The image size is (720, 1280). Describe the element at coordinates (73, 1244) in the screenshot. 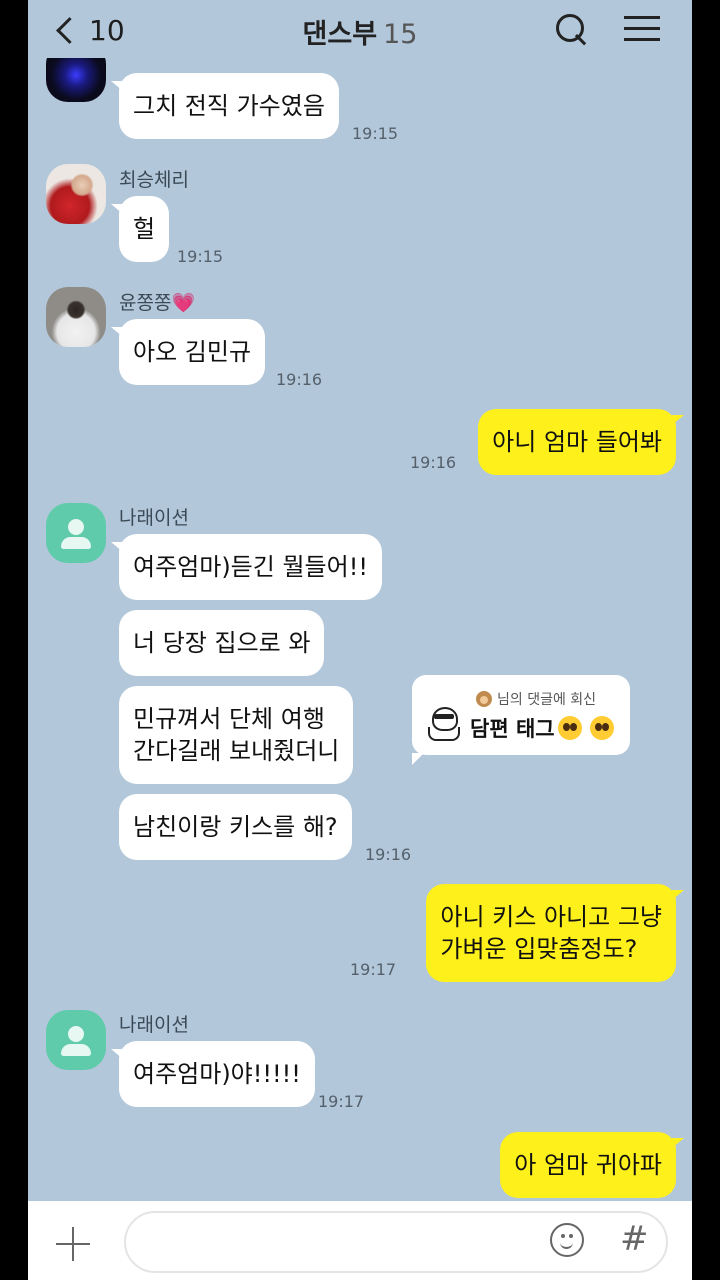

I see `plus-icon` at that location.